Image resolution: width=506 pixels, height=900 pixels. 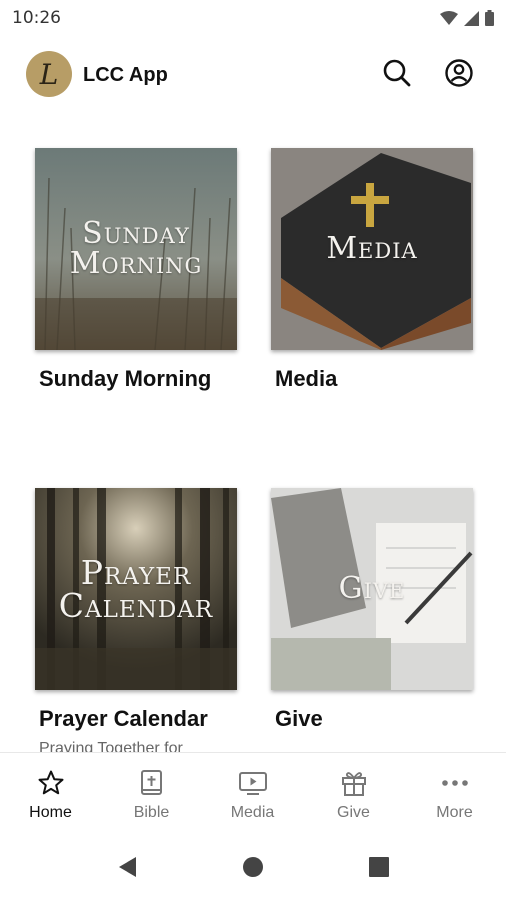 What do you see at coordinates (299, 718) in the screenshot?
I see `card-label: Give` at bounding box center [299, 718].